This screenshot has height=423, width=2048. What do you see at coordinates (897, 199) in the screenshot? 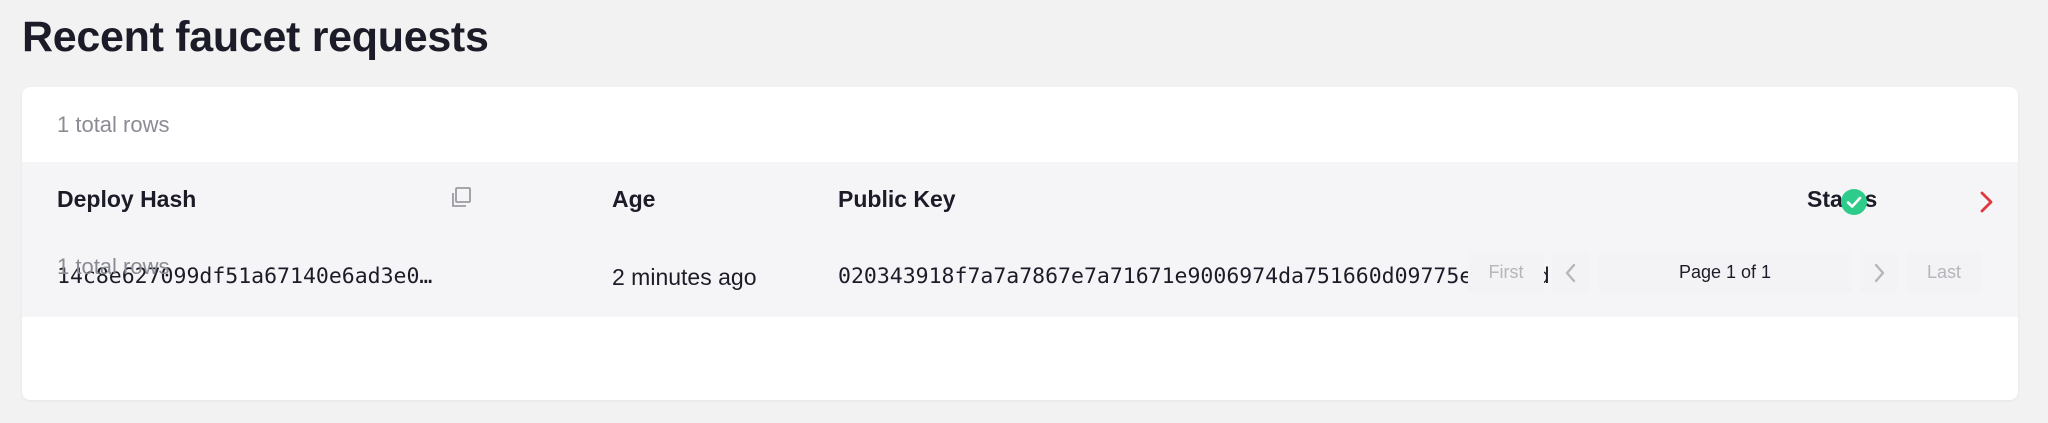
I see `column-header-public-key: Public Key` at bounding box center [897, 199].